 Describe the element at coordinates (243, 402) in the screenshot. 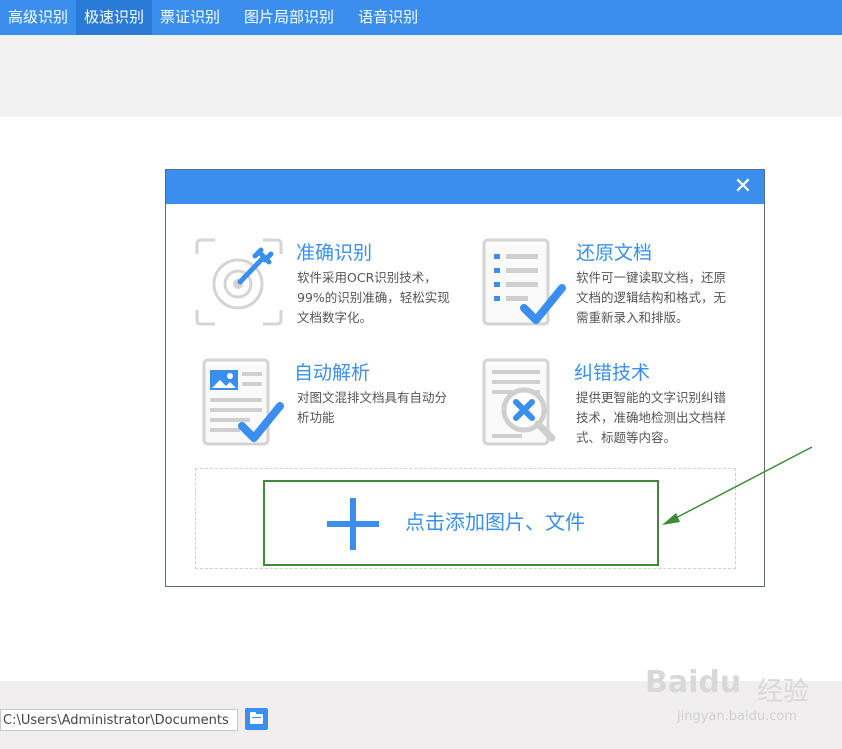

I see `image-document-icon` at that location.